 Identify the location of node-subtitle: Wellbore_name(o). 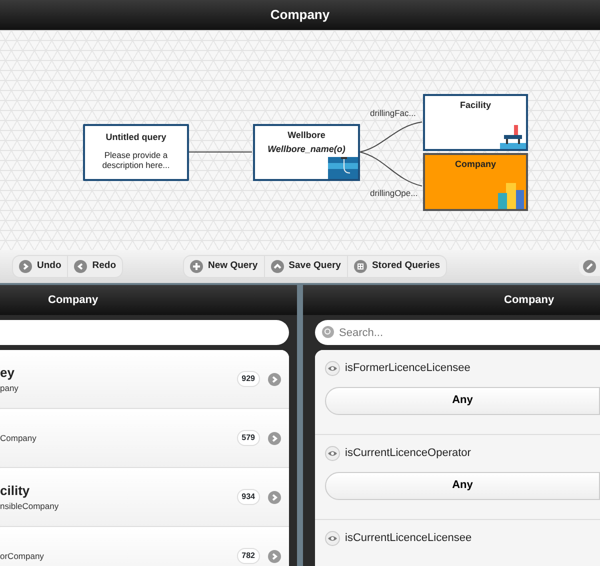
(306, 149).